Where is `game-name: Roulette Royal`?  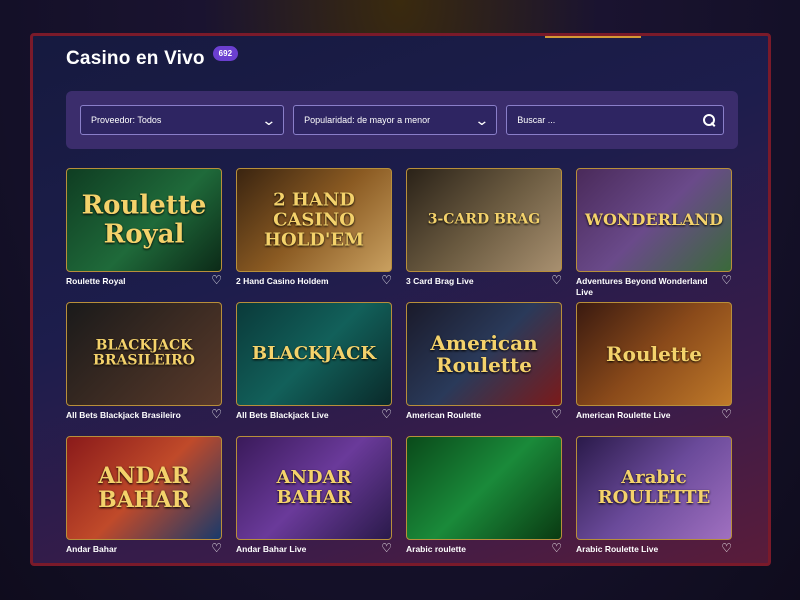
game-name: Roulette Royal is located at coordinates (133, 281).